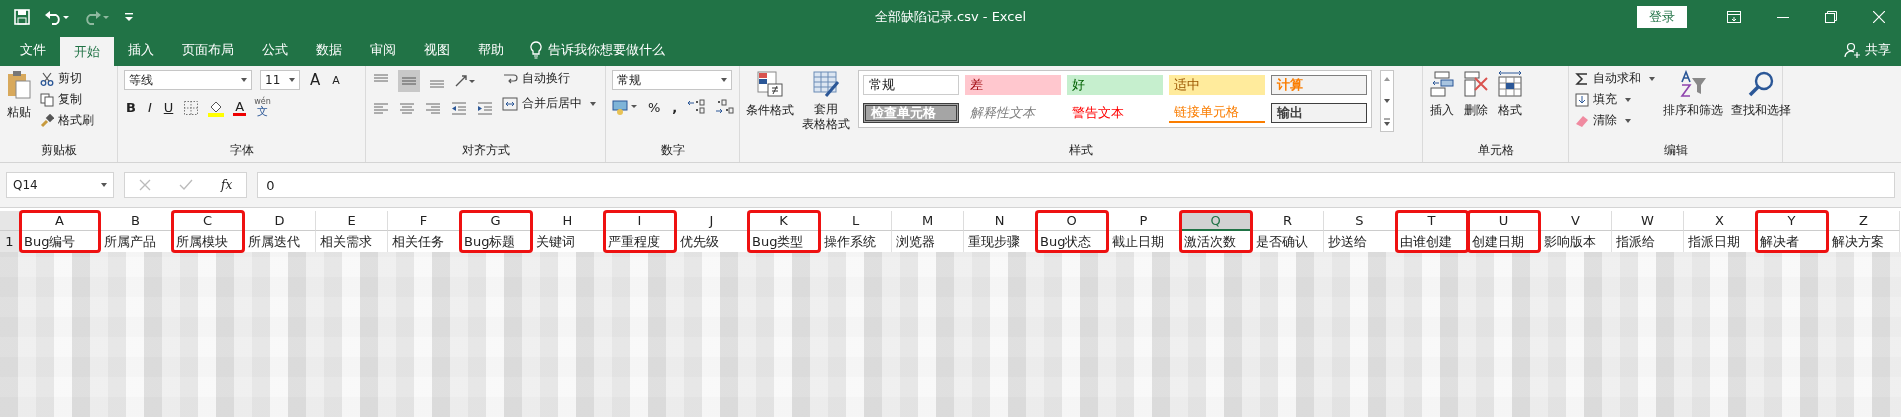 The width and height of the screenshot is (1901, 417). Describe the element at coordinates (437, 49) in the screenshot. I see `ribbon-tab: 视图` at that location.